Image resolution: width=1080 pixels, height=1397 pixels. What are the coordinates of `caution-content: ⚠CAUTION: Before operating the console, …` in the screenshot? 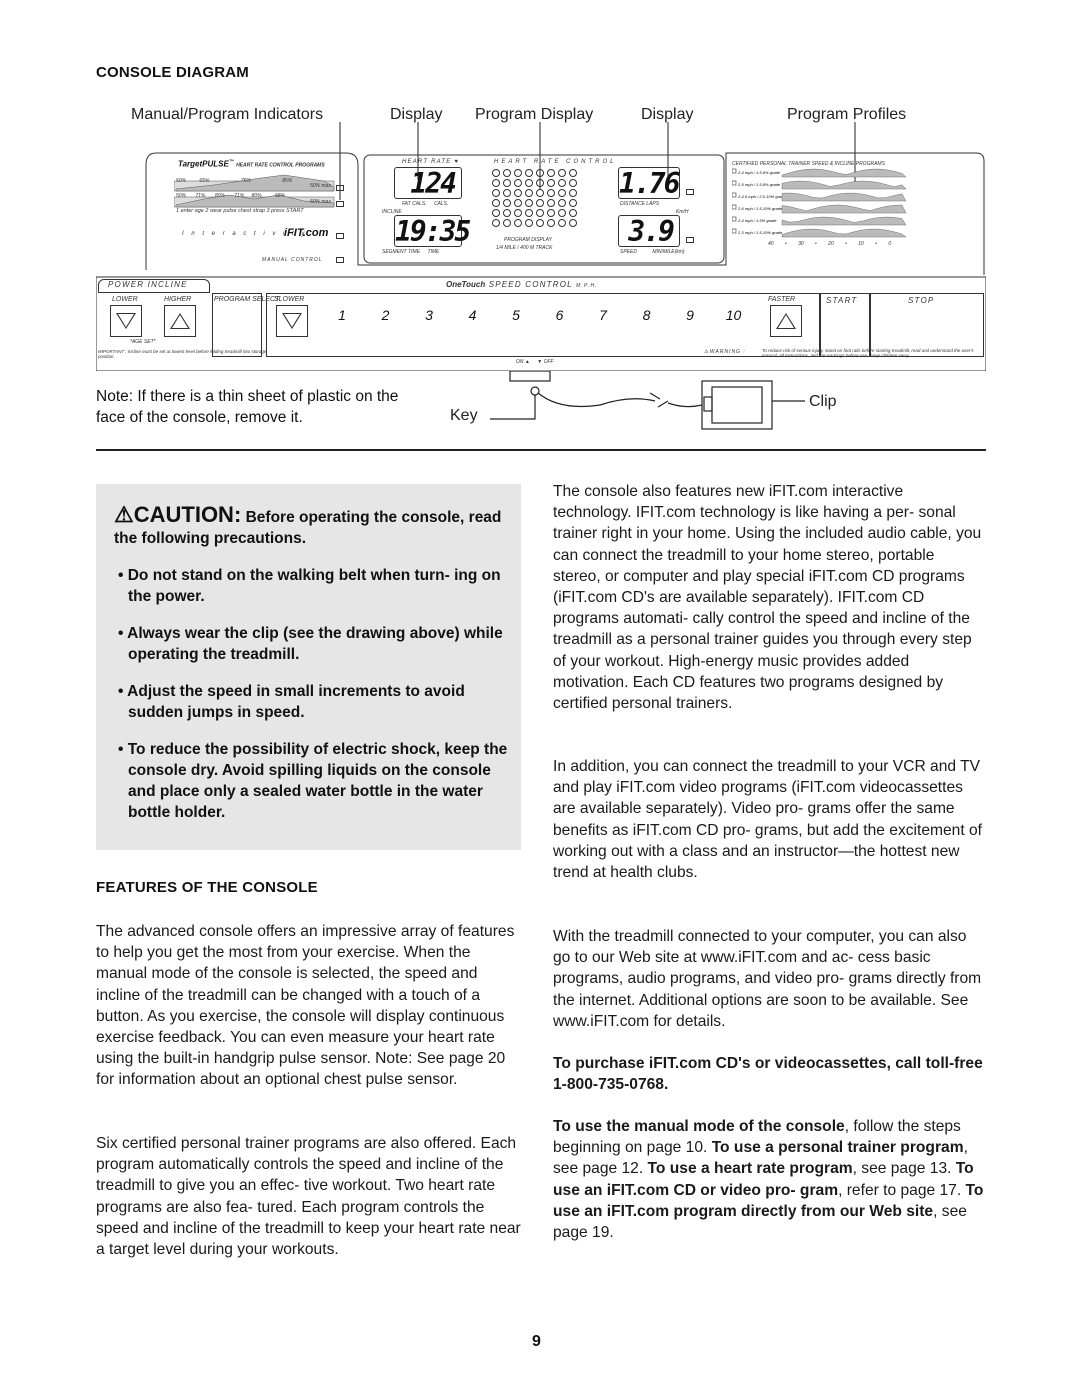 It's located at (311, 663).